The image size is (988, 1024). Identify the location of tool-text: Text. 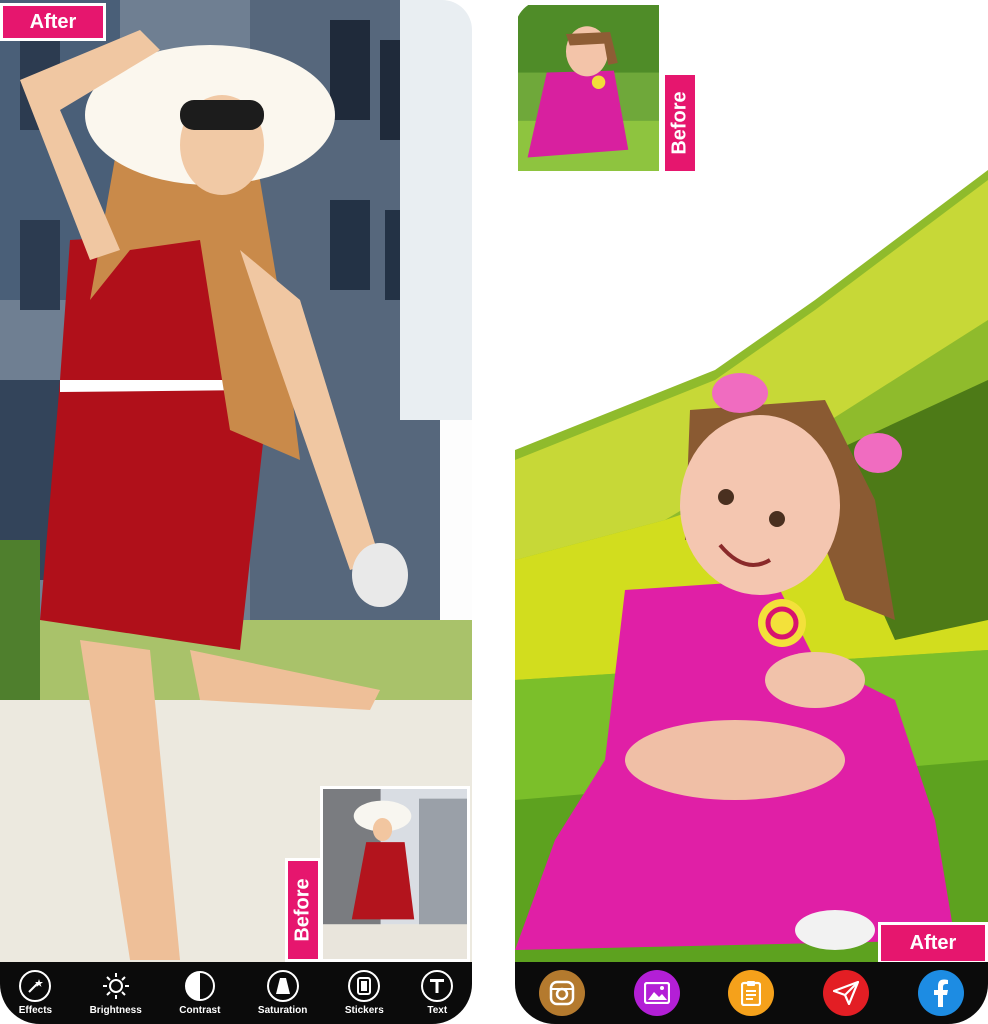
(437, 993).